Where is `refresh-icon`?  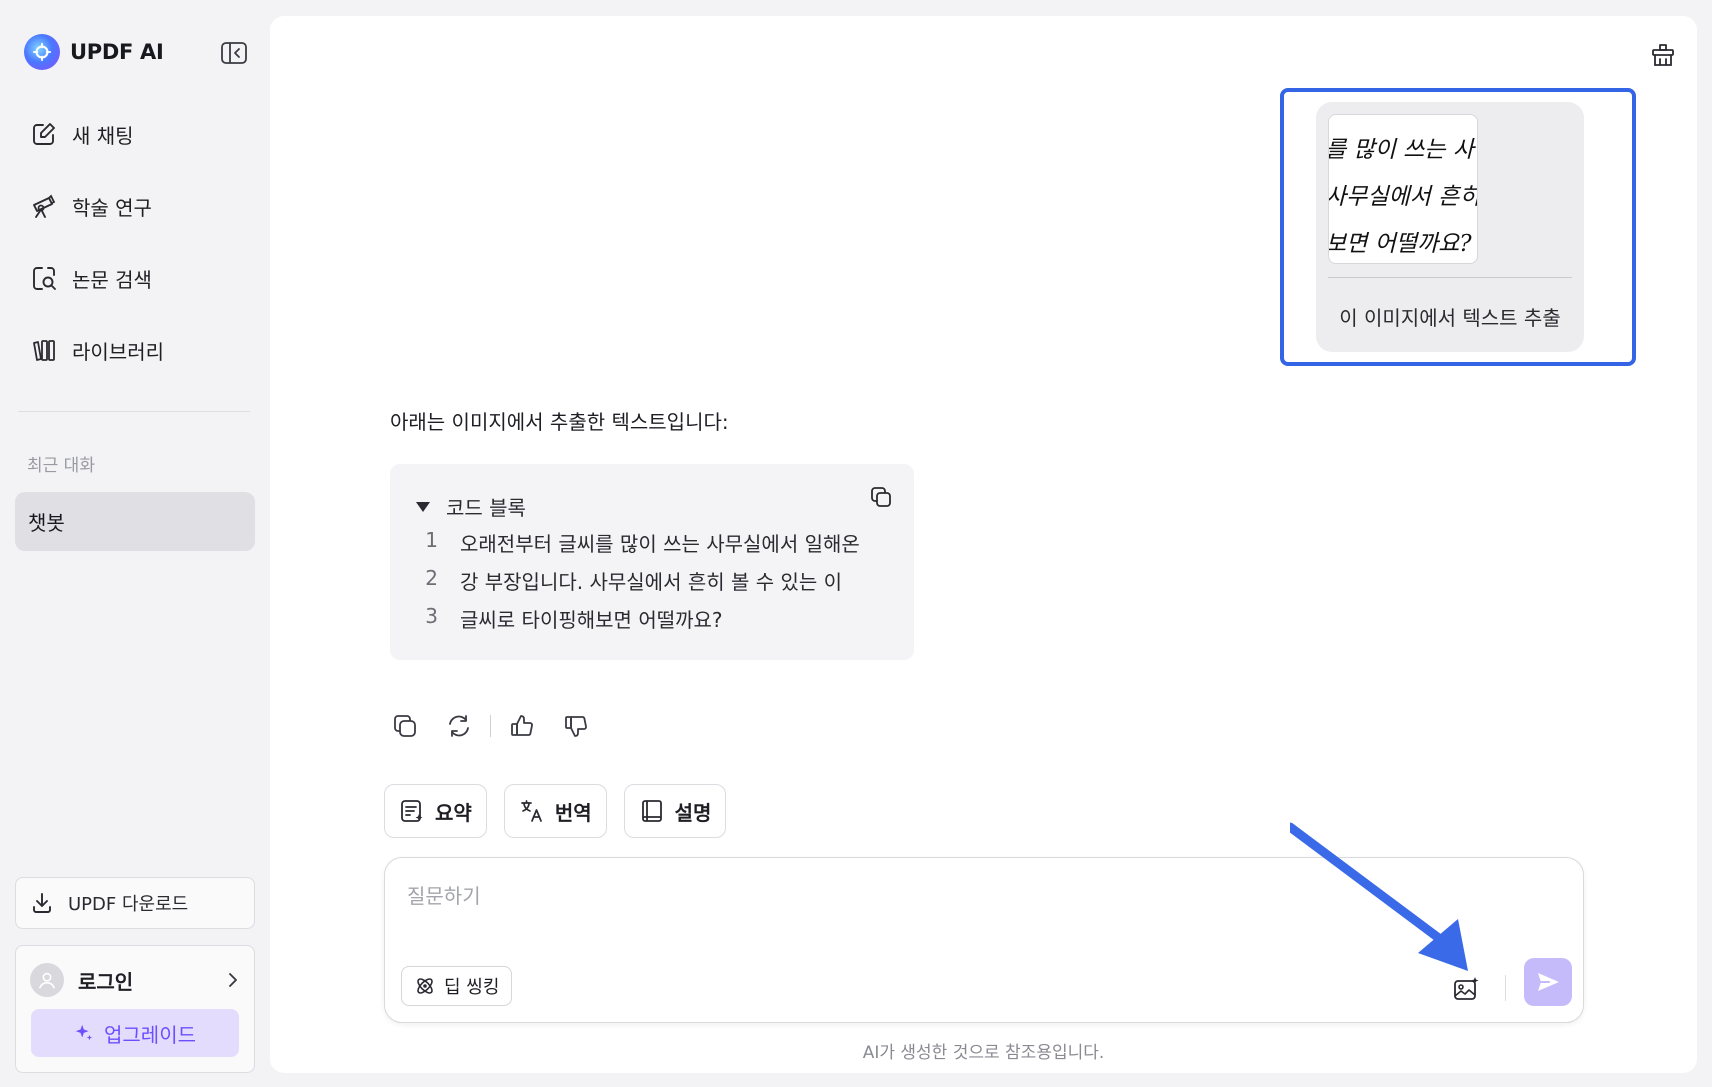 refresh-icon is located at coordinates (459, 726).